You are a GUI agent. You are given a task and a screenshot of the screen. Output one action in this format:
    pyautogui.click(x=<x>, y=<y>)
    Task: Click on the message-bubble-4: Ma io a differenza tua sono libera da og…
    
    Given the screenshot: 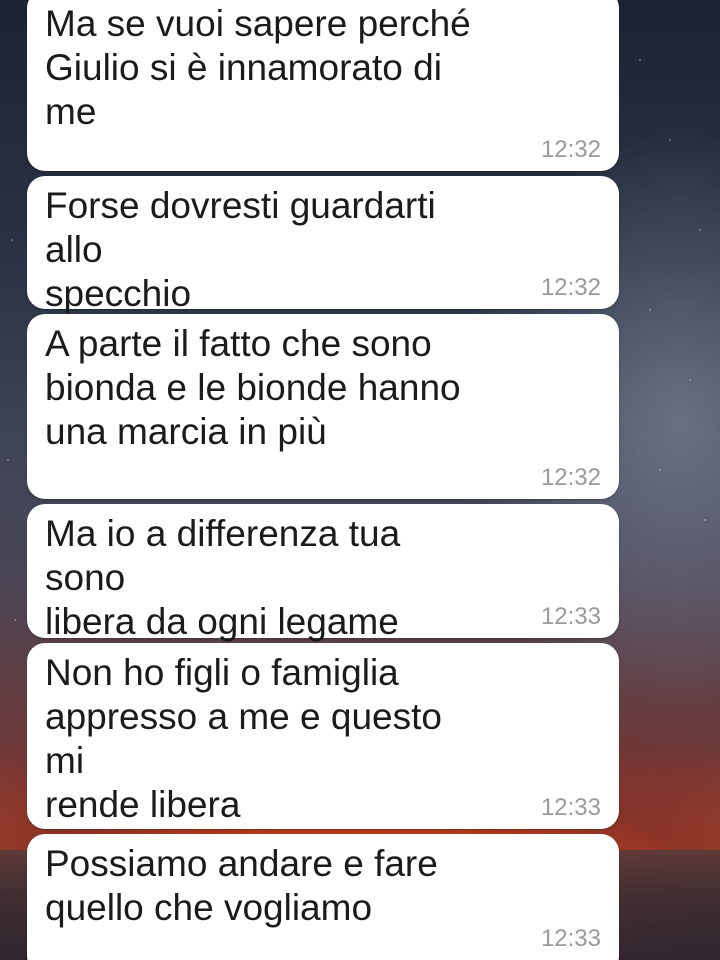 What is the action you would take?
    pyautogui.click(x=323, y=573)
    